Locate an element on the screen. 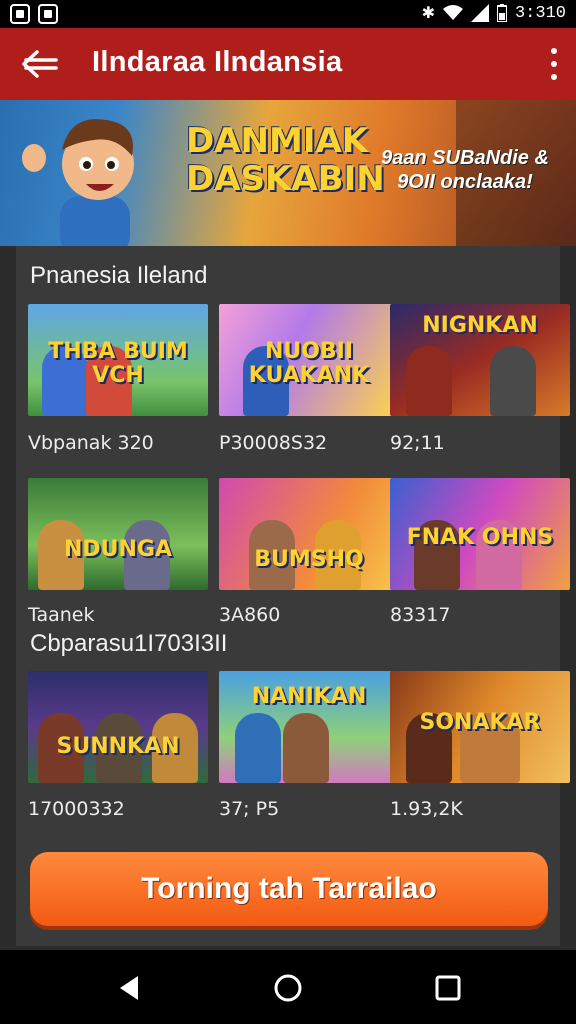 This screenshot has width=576, height=1024. game-thumbnail: SONAKAR is located at coordinates (480, 727).